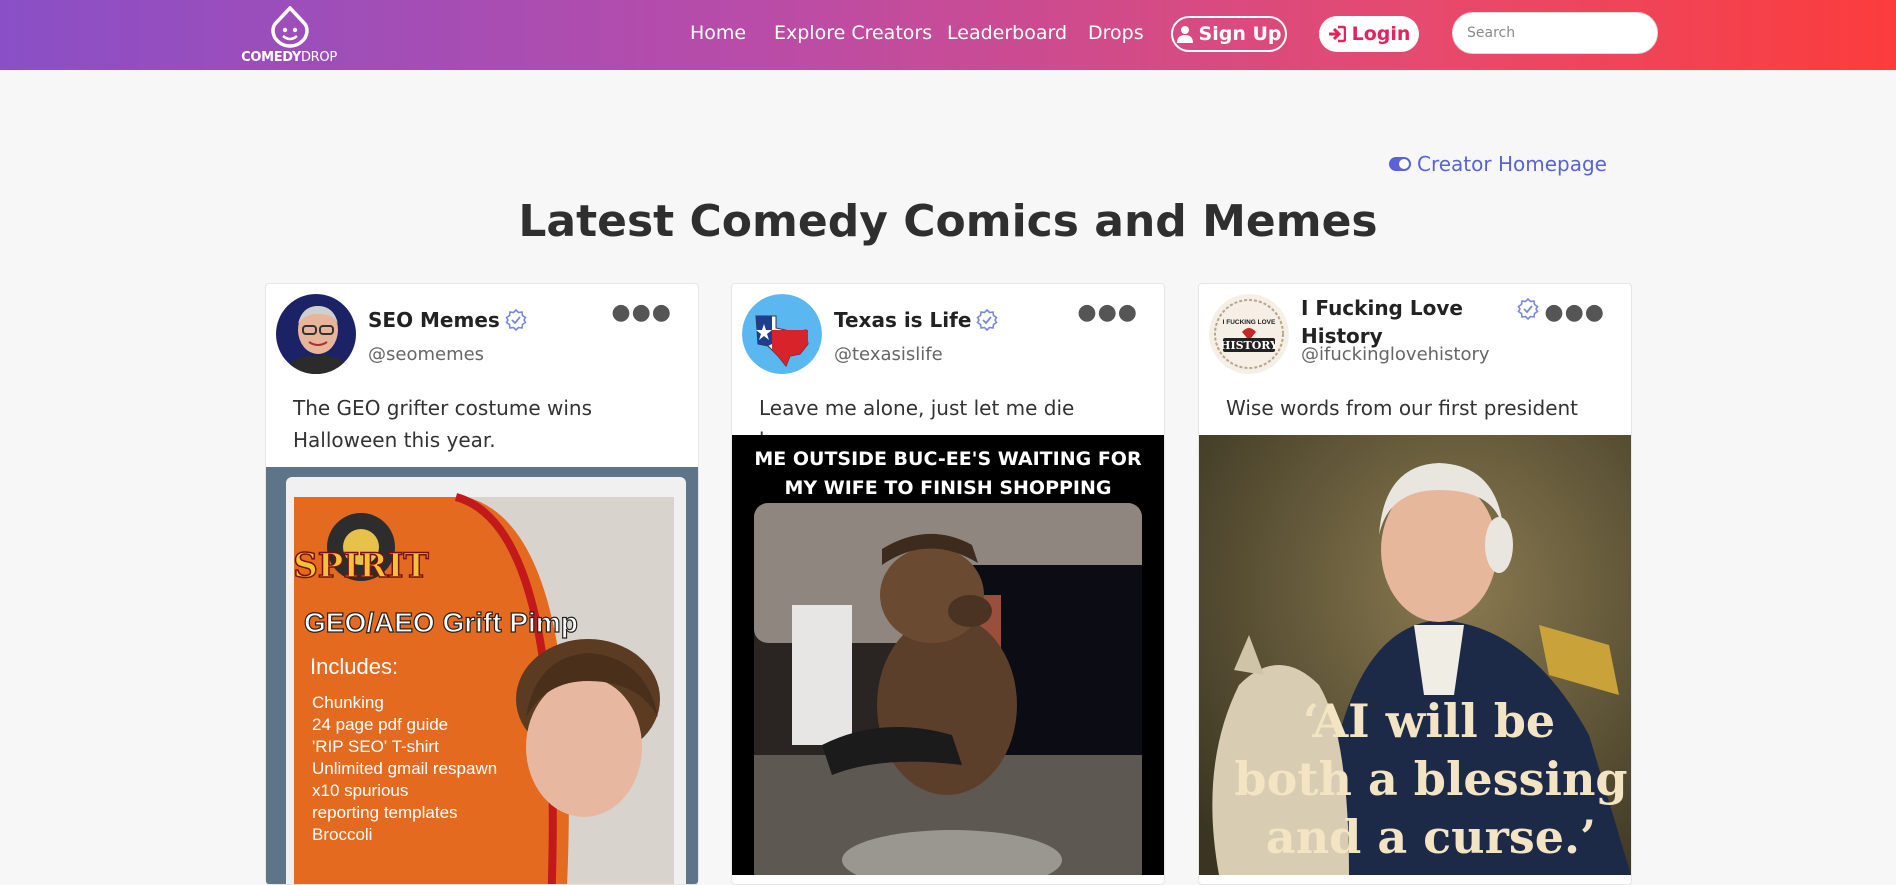  I want to click on creator-name: I Fucking Love History, so click(1421, 322).